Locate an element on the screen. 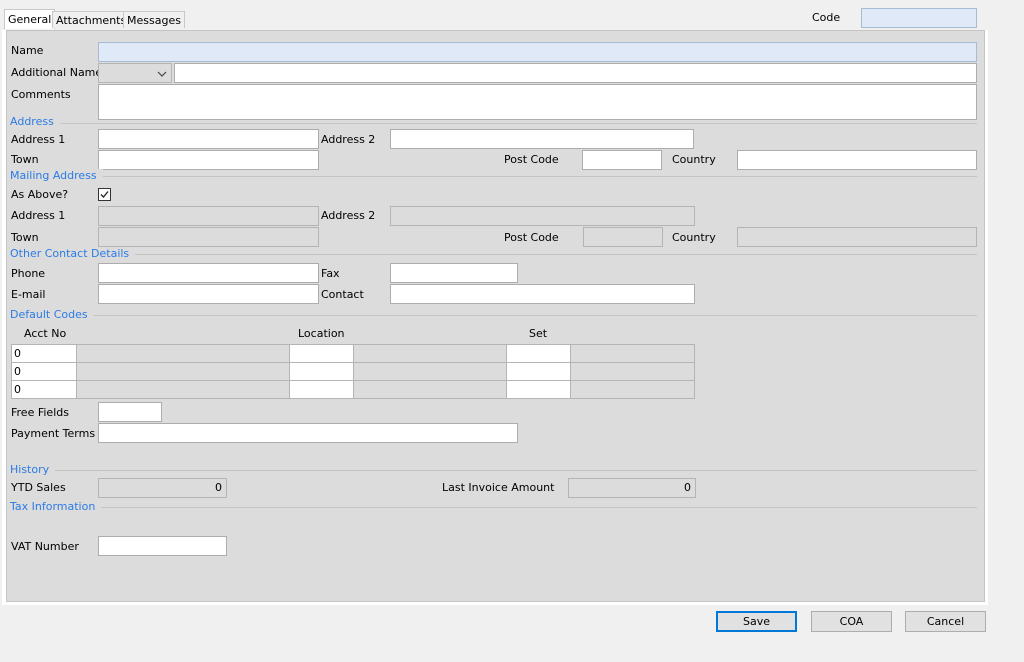 The width and height of the screenshot is (1024, 662). as-above-label: As Above? is located at coordinates (40, 194).